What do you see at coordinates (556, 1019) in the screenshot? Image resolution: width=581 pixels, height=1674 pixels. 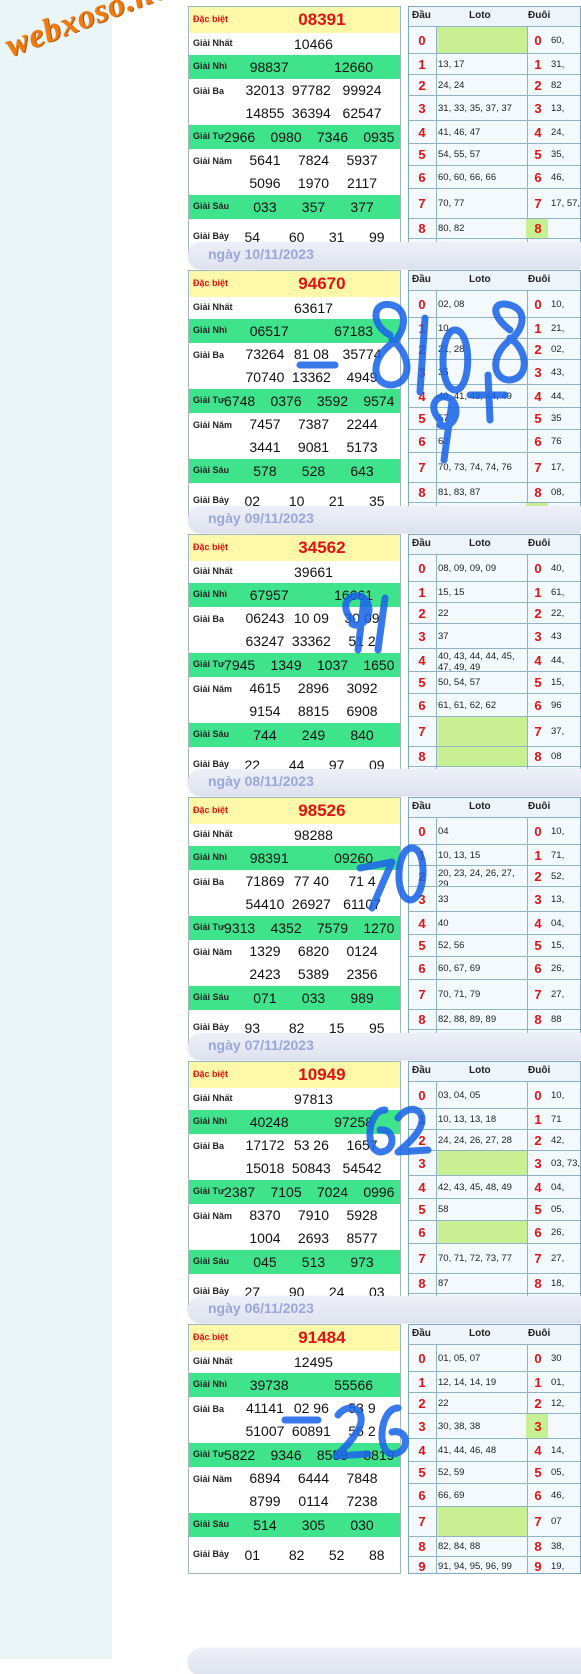 I see `tail-values: 88` at bounding box center [556, 1019].